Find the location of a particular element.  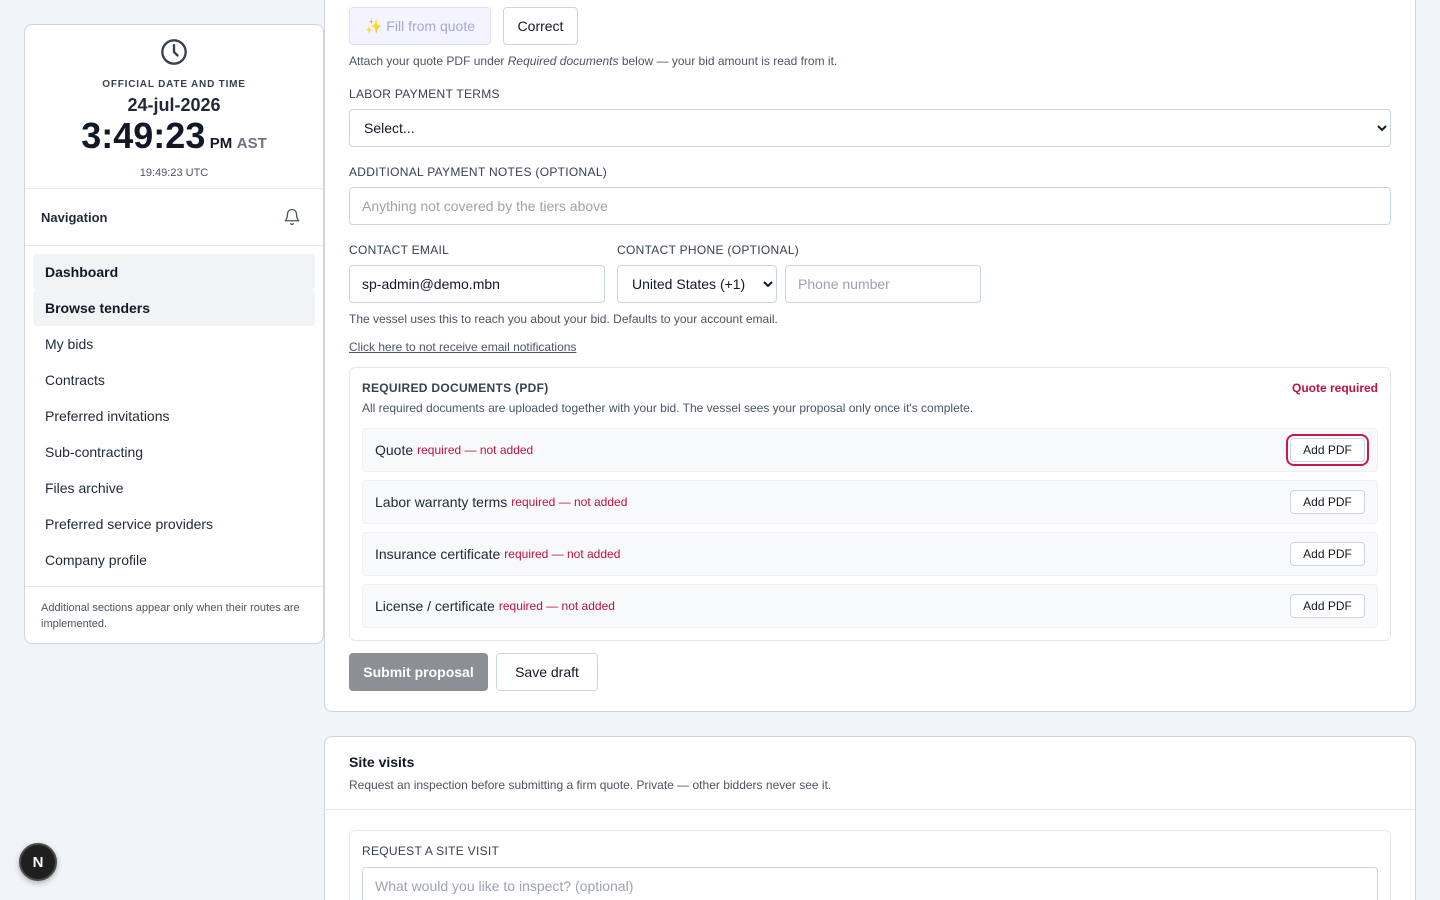

site-visits-header is located at coordinates (870, 773).